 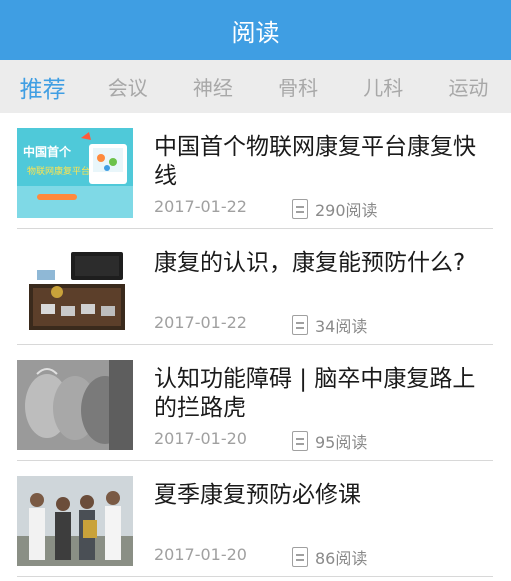 What do you see at coordinates (42, 87) in the screenshot?
I see `tab-recommended: 推荐` at bounding box center [42, 87].